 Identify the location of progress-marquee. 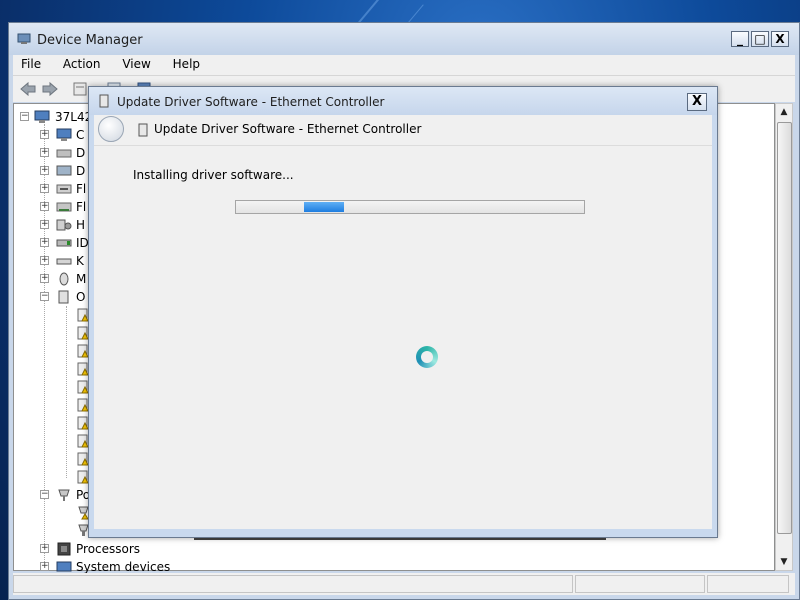
(324, 207).